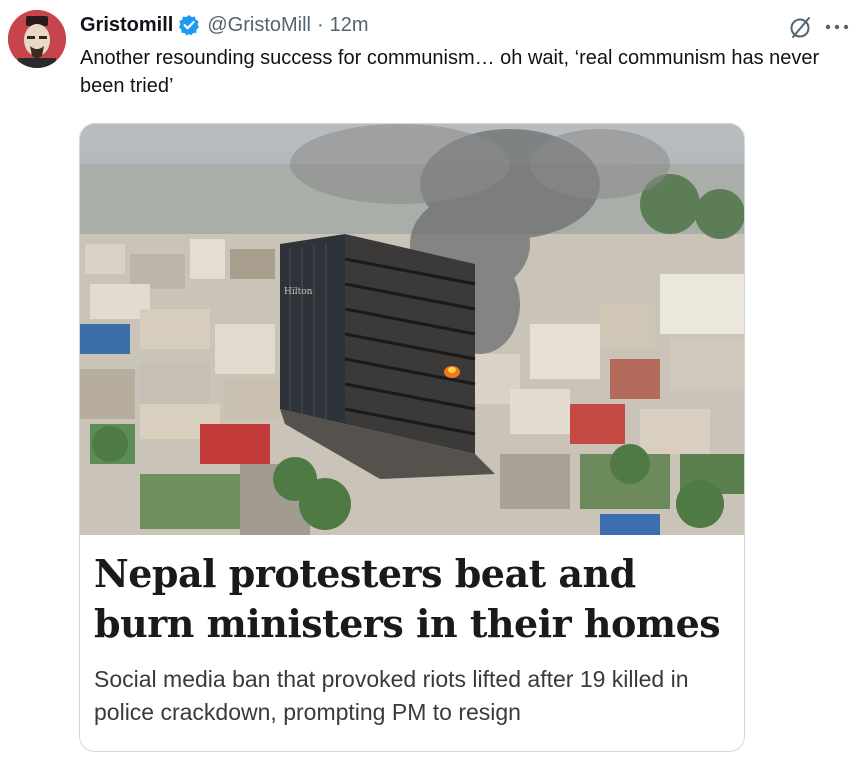 The width and height of the screenshot is (856, 765). What do you see at coordinates (298, 292) in the screenshot?
I see `hotel-sign: Hilton` at bounding box center [298, 292].